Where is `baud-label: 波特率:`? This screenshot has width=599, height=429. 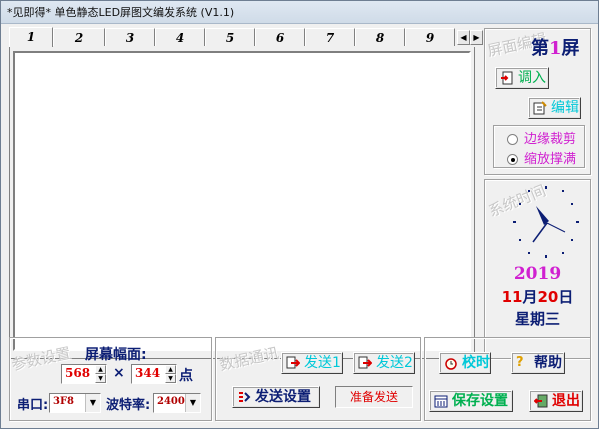
baud-label: 波特率: is located at coordinates (128, 405).